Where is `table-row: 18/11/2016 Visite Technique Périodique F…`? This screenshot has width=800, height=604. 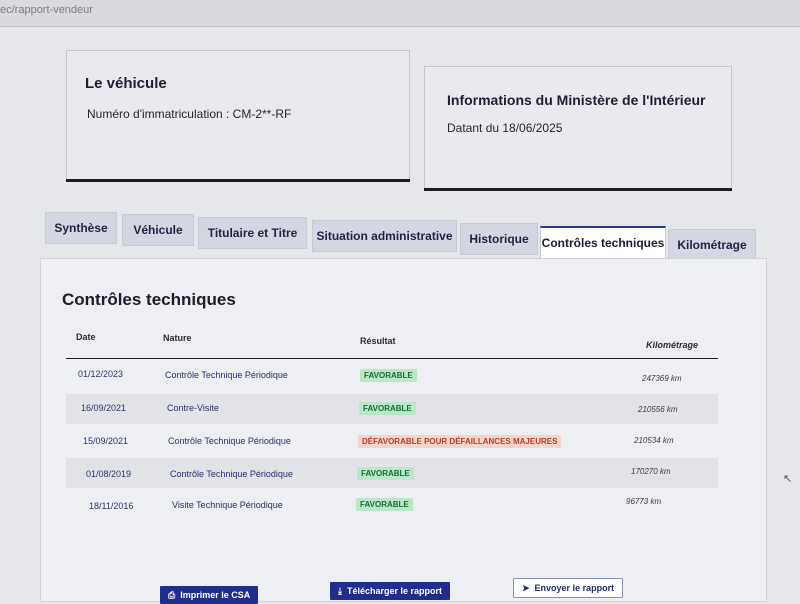
table-row: 18/11/2016 Visite Technique Périodique F… is located at coordinates (392, 505).